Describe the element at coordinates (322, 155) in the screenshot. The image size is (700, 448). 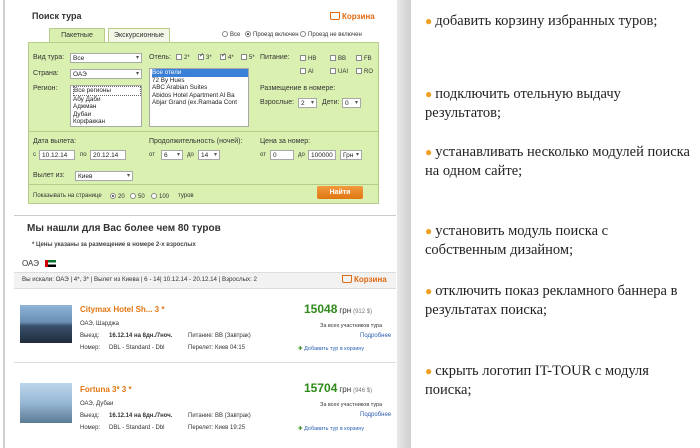
I see `price-to-input: 100000` at that location.